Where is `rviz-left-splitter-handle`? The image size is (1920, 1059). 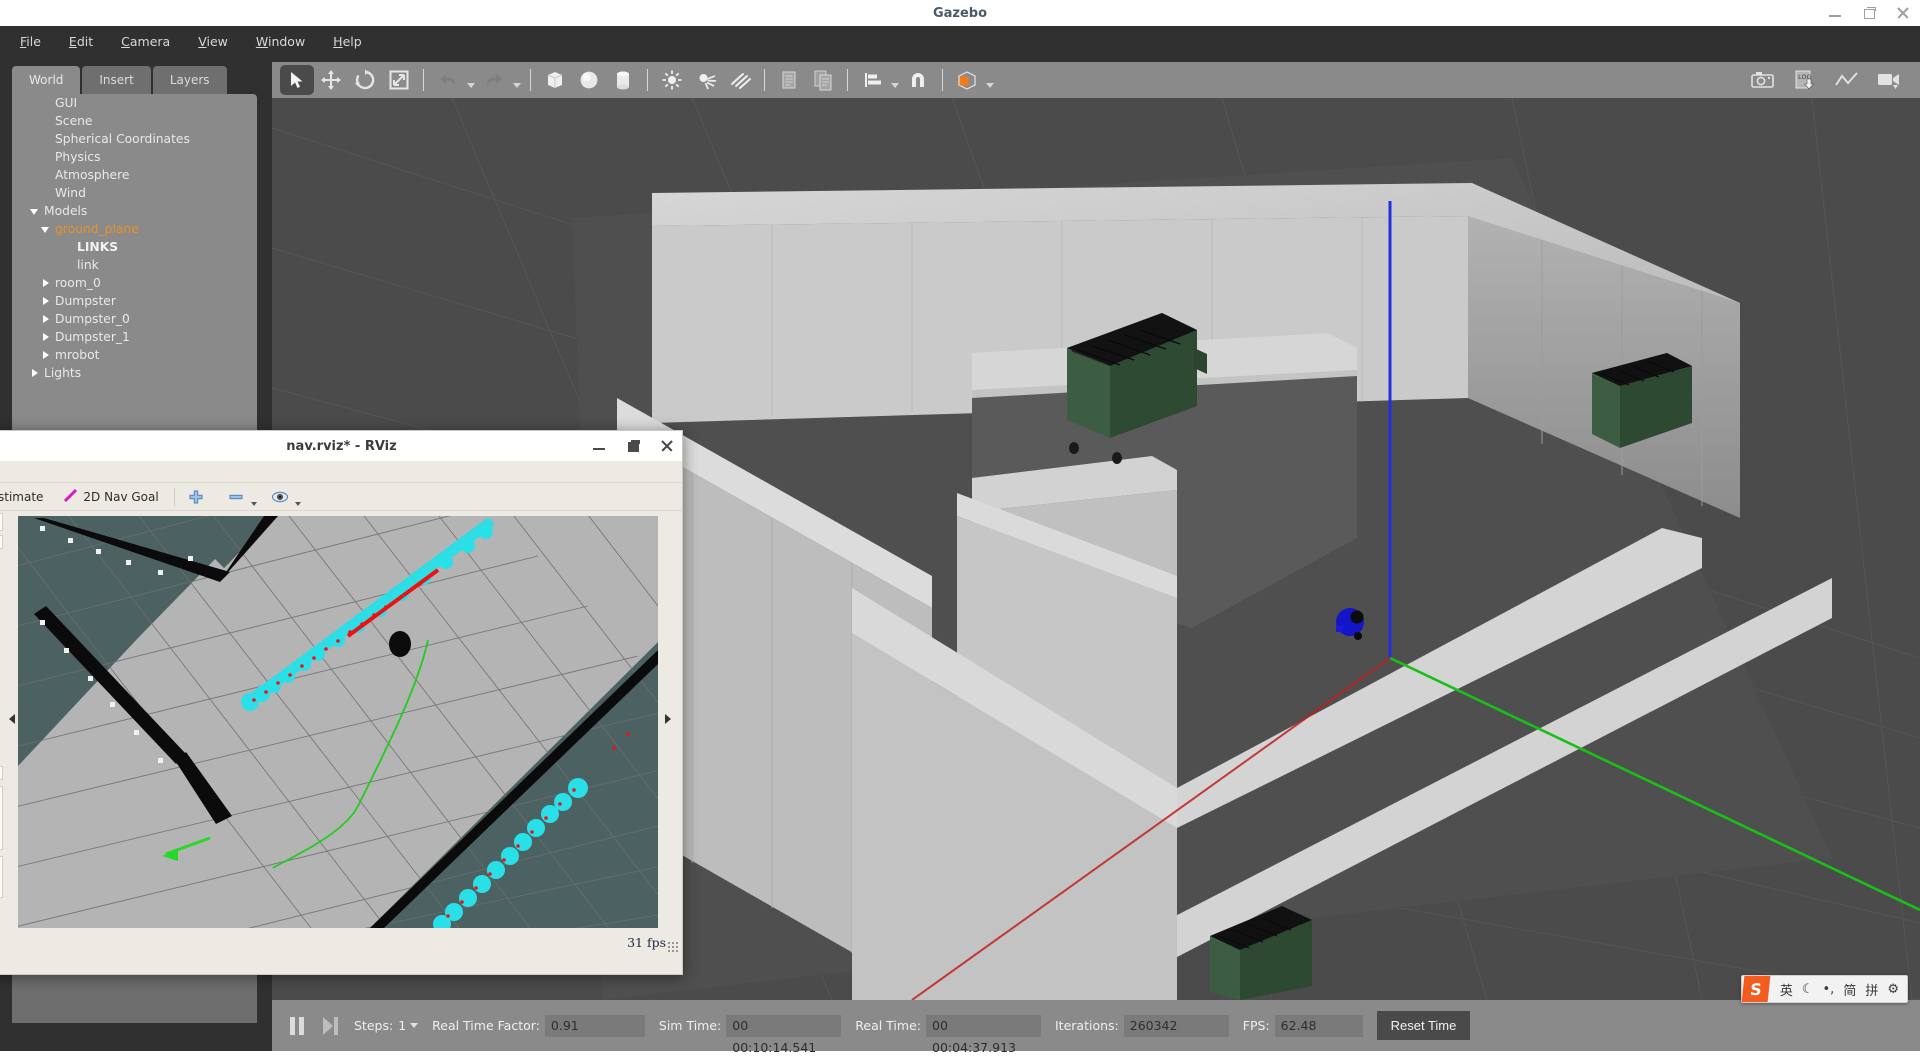
rviz-left-splitter-handle is located at coordinates (12, 719).